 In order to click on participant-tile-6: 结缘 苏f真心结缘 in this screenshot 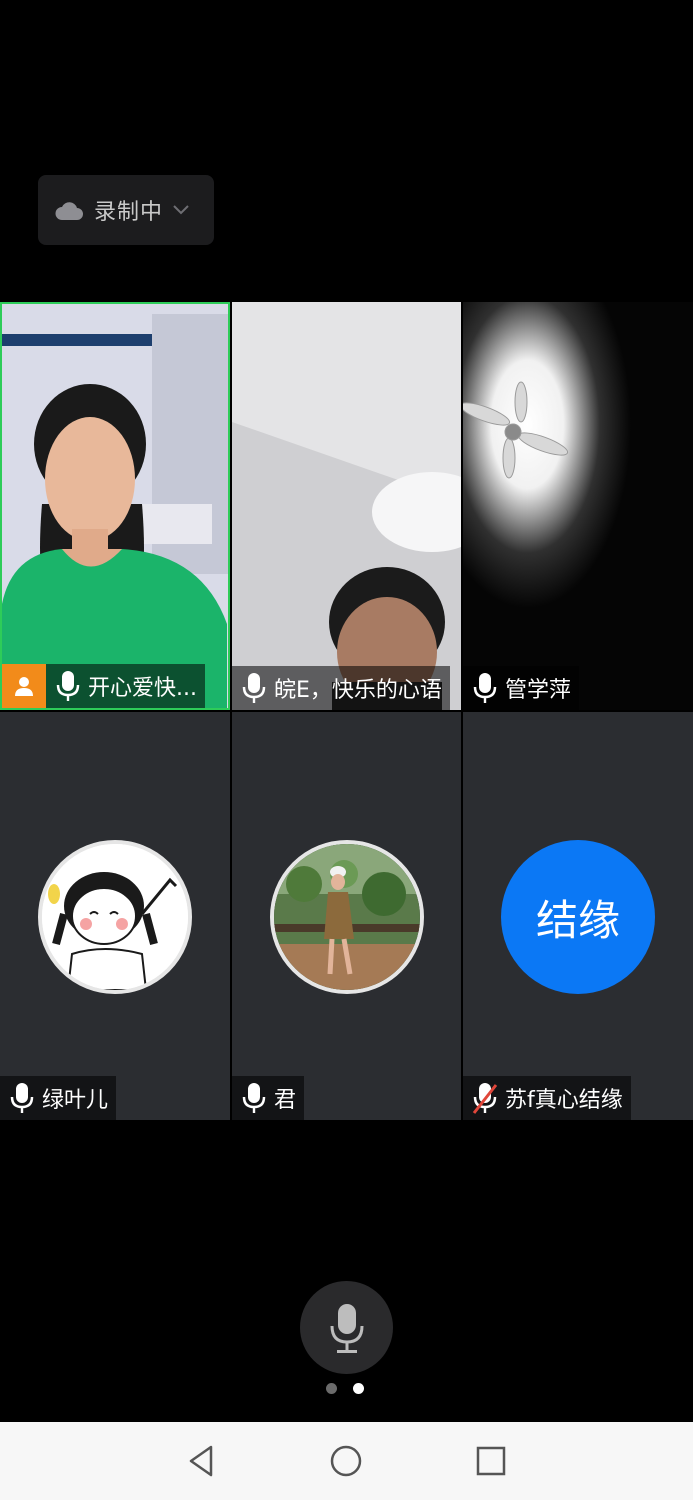, I will do `click(578, 916)`.